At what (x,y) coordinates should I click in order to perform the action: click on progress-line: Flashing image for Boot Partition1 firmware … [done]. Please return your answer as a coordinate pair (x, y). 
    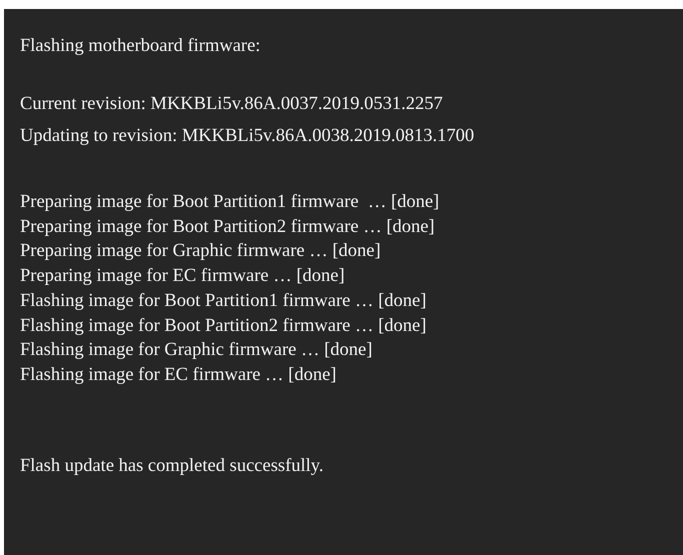
    Looking at the image, I should click on (224, 301).